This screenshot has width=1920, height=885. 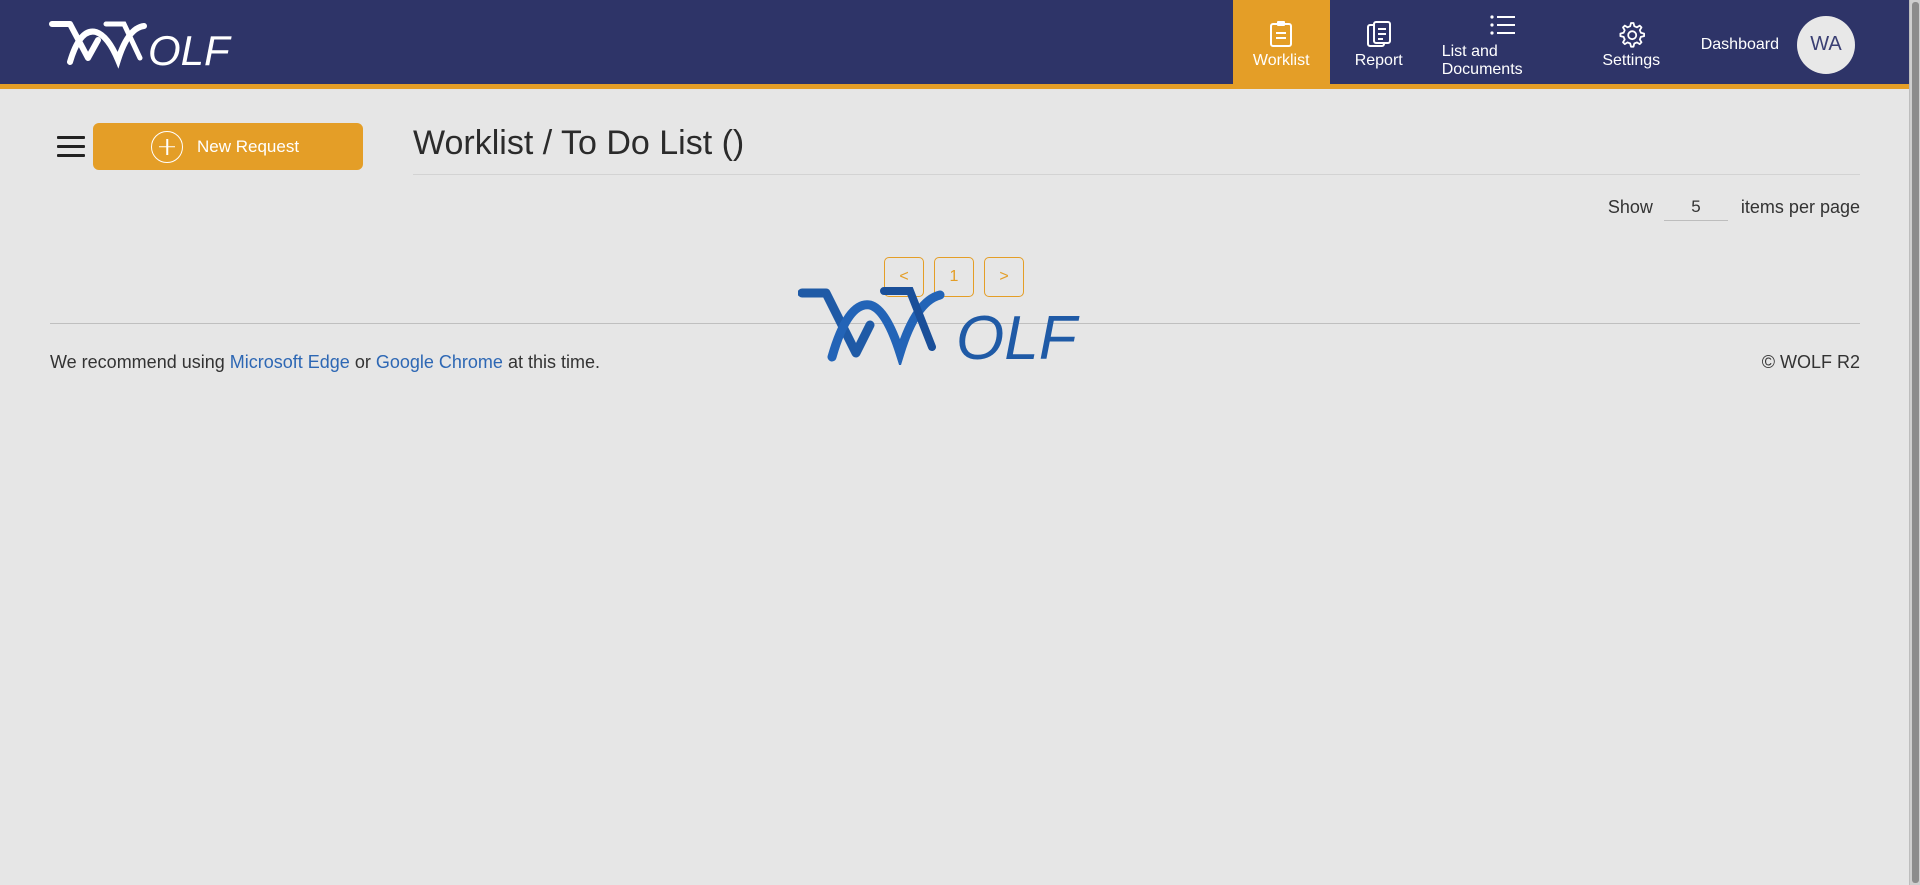 I want to click on user-menu: WA, so click(x=1852, y=44).